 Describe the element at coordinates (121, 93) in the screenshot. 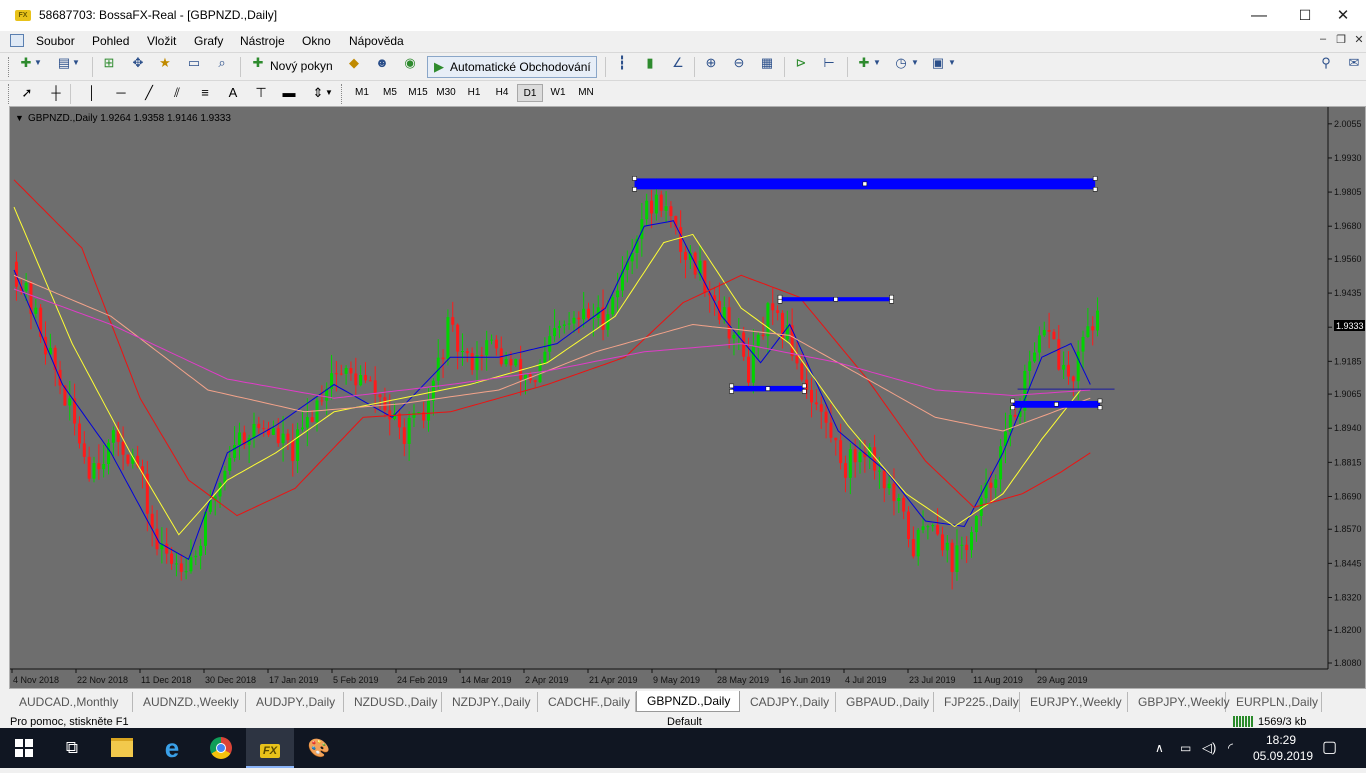

I see `horizontal-line-icon: ─` at that location.